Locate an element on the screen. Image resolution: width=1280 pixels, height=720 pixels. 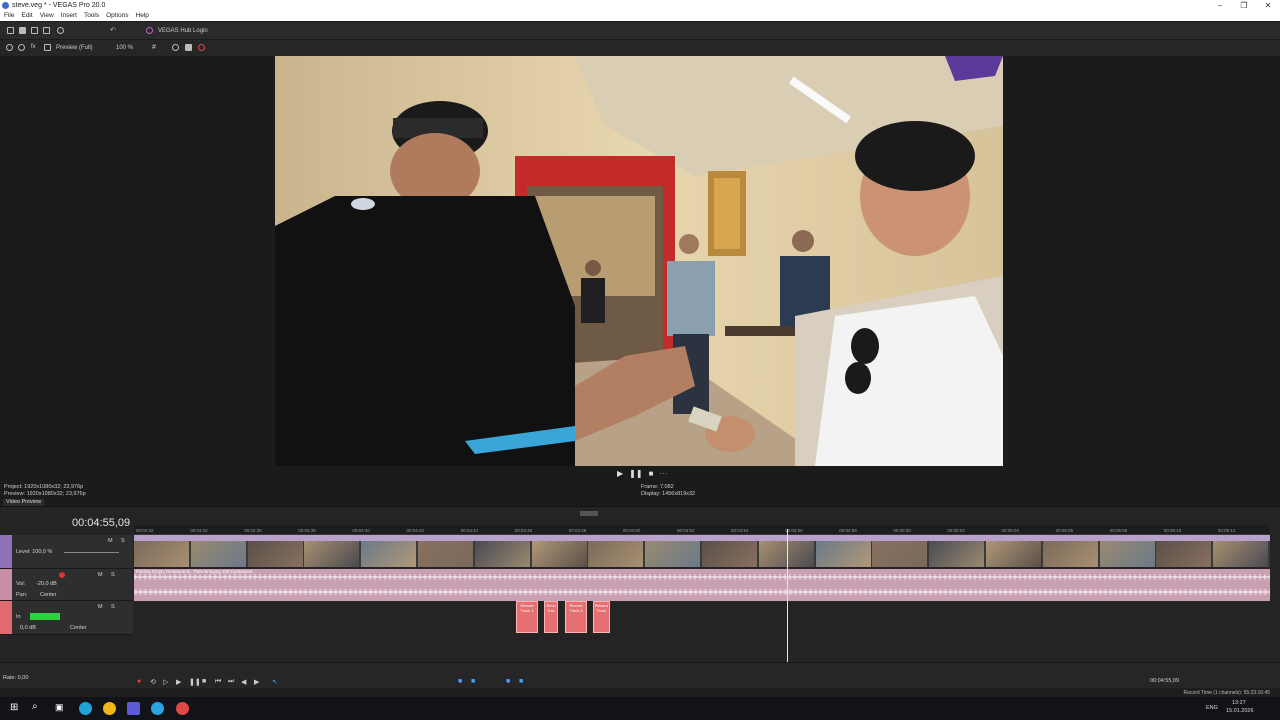
record-clip: Reco Trac is located at coordinates (551, 617).